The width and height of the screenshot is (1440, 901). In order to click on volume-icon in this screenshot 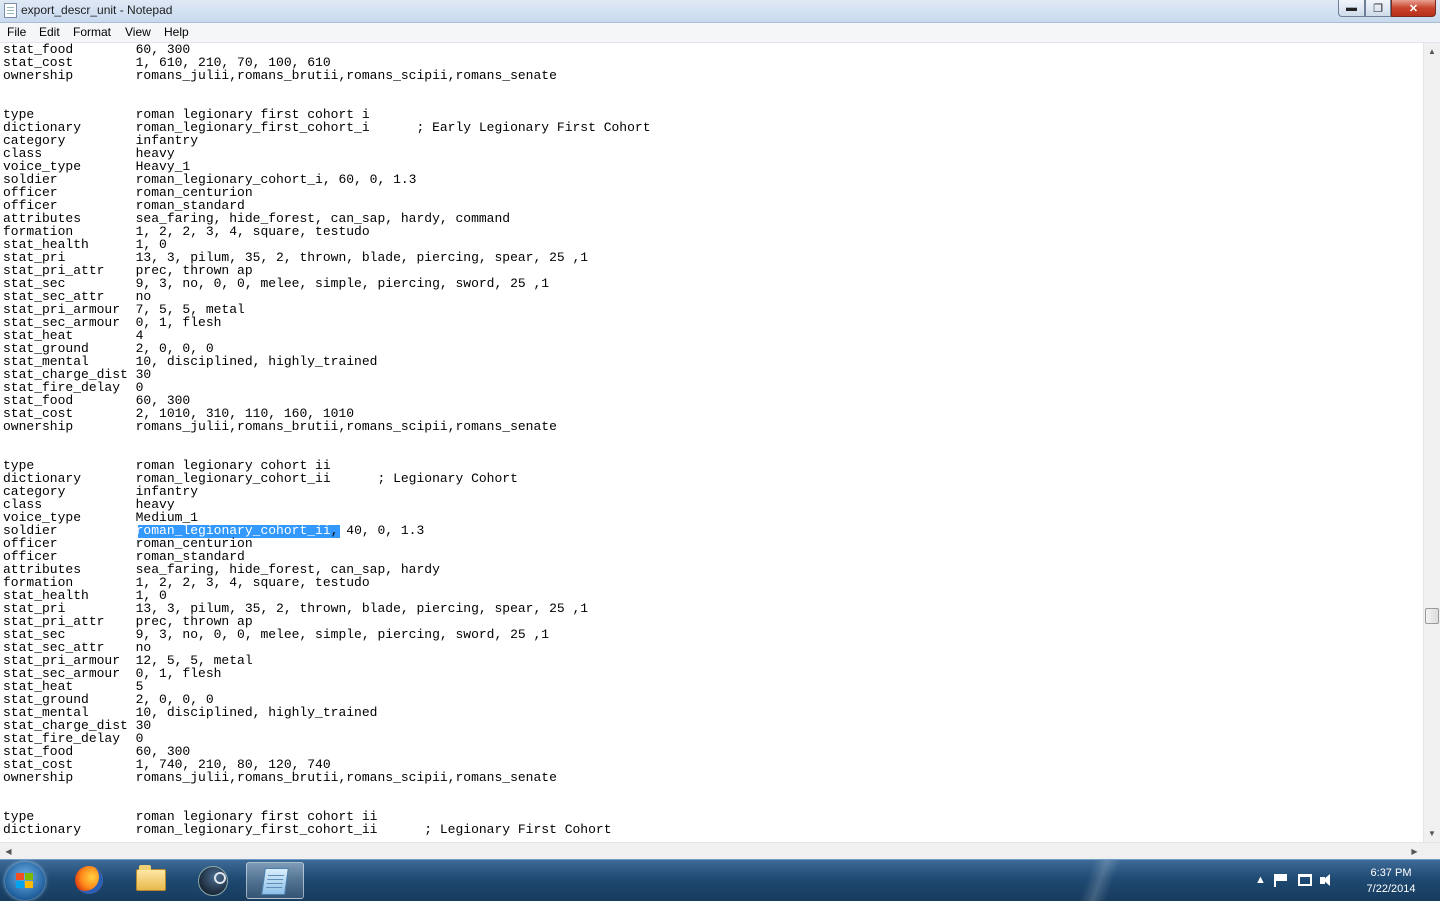, I will do `click(1327, 880)`.